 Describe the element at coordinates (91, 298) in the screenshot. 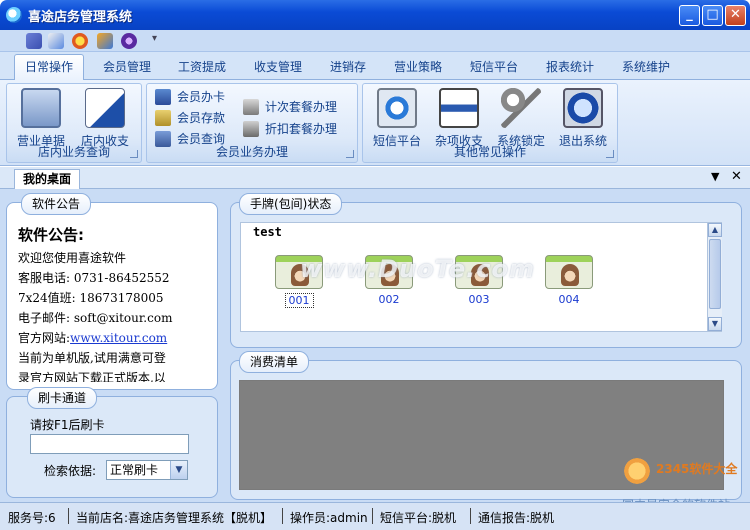

I see `announcement-line: 7x24值班: 18673178005` at that location.